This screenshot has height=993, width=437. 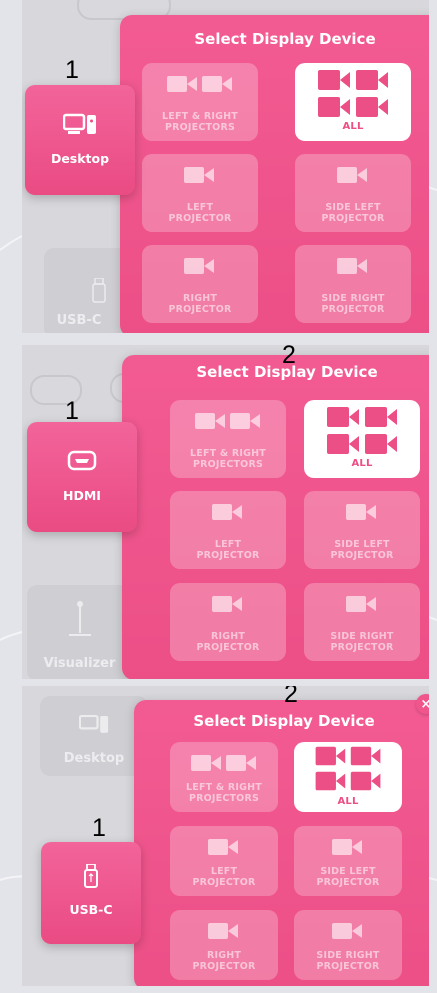 I want to click on device-label: HDMI, so click(x=82, y=495).